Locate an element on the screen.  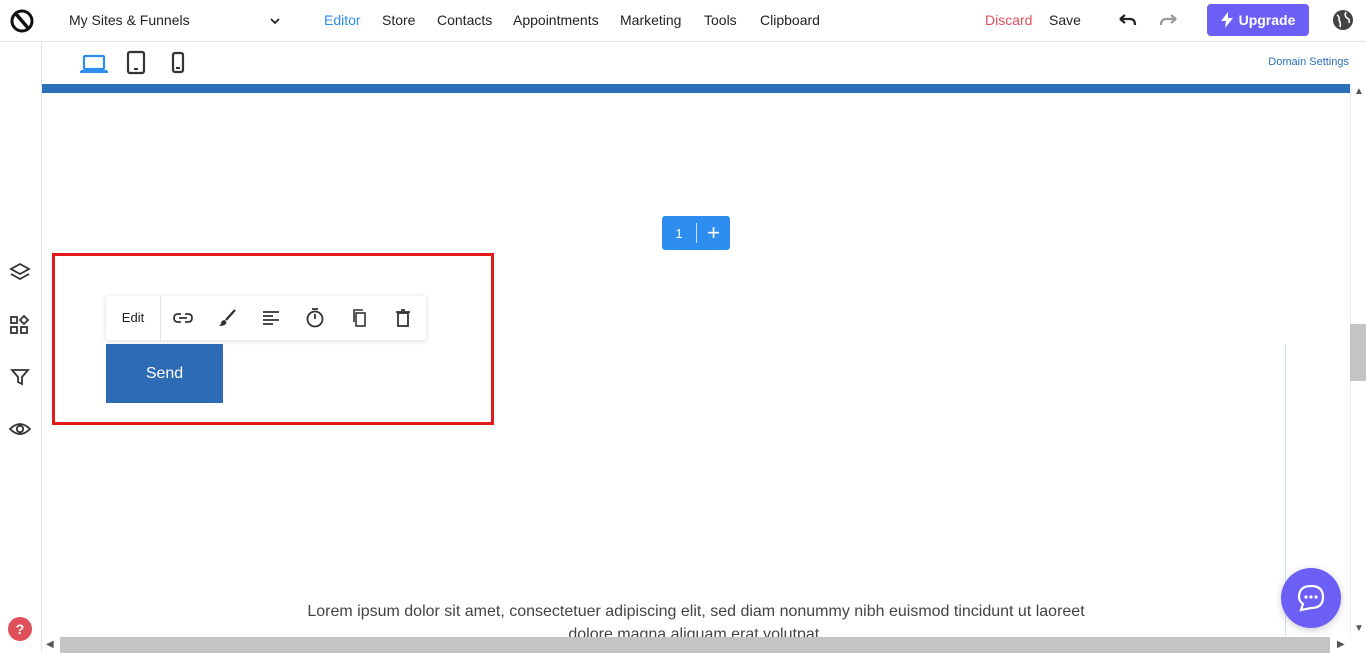
scroll-down-icon: ▼ is located at coordinates (1359, 628).